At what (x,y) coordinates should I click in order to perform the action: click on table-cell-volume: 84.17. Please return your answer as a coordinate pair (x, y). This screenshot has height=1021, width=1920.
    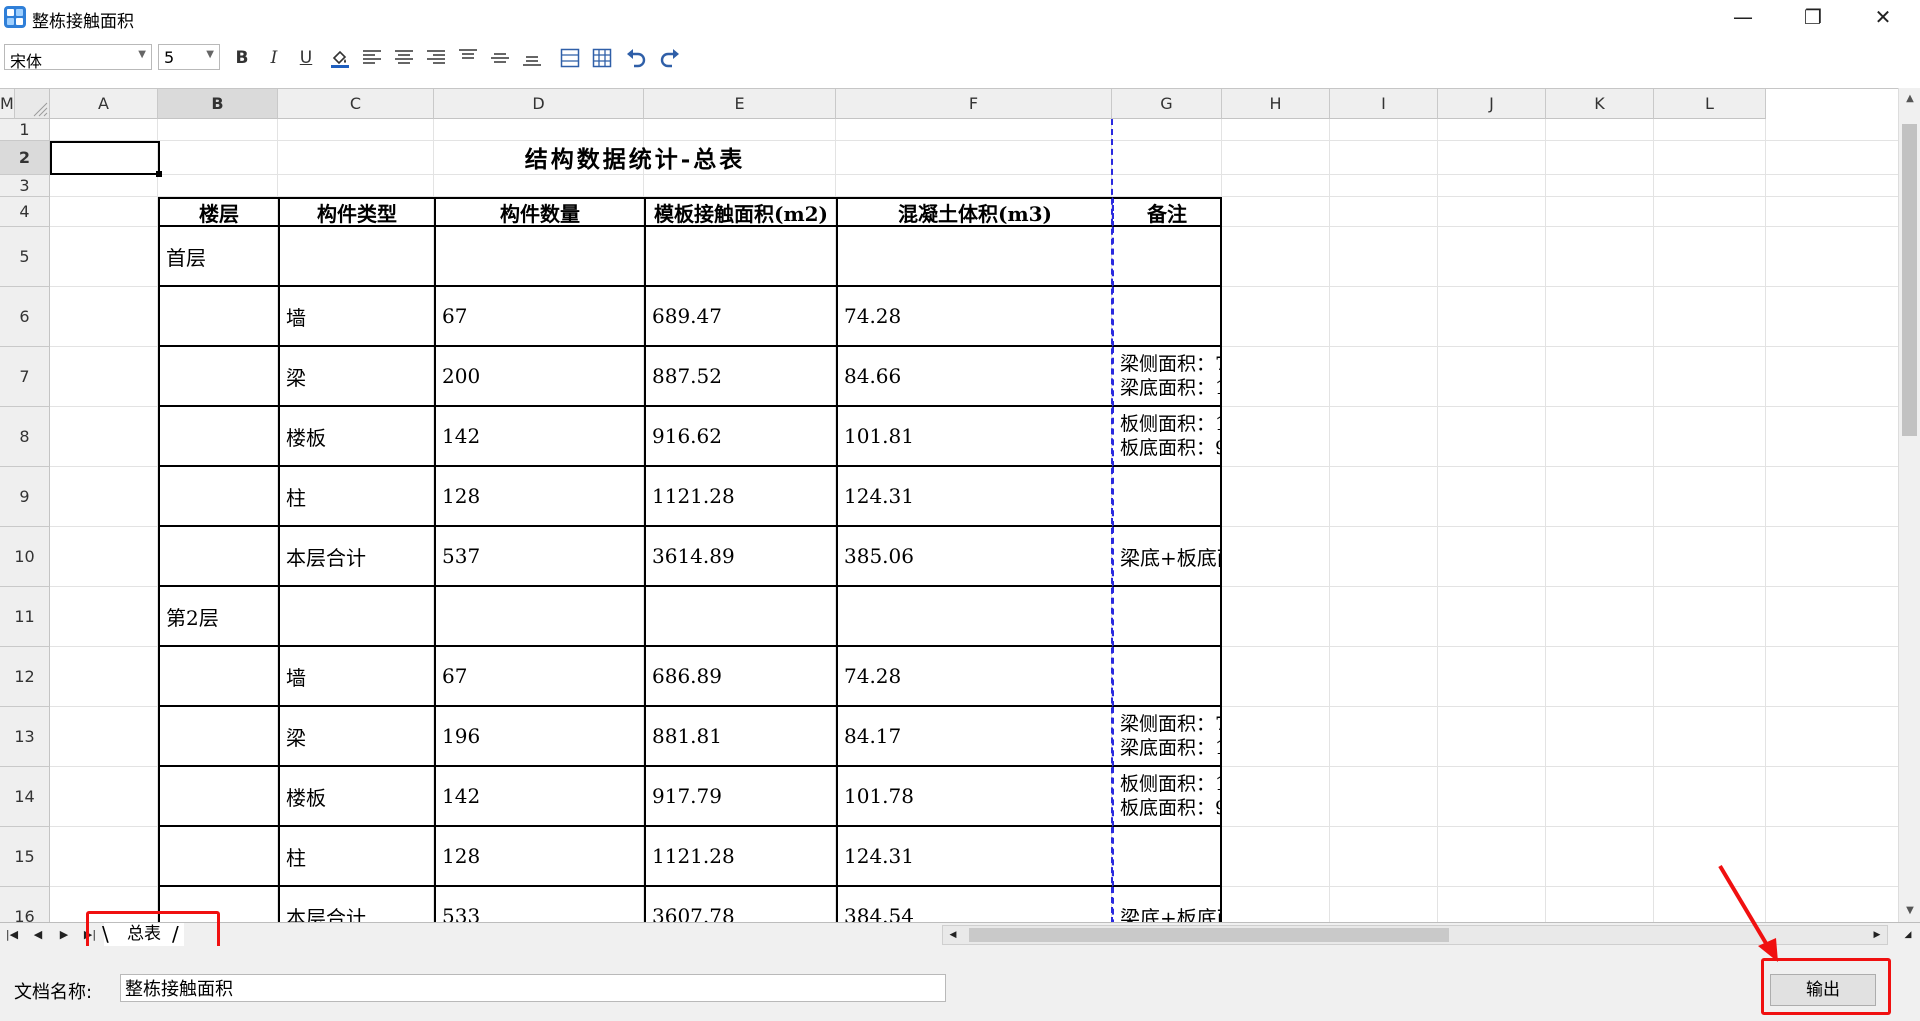
    Looking at the image, I should click on (974, 737).